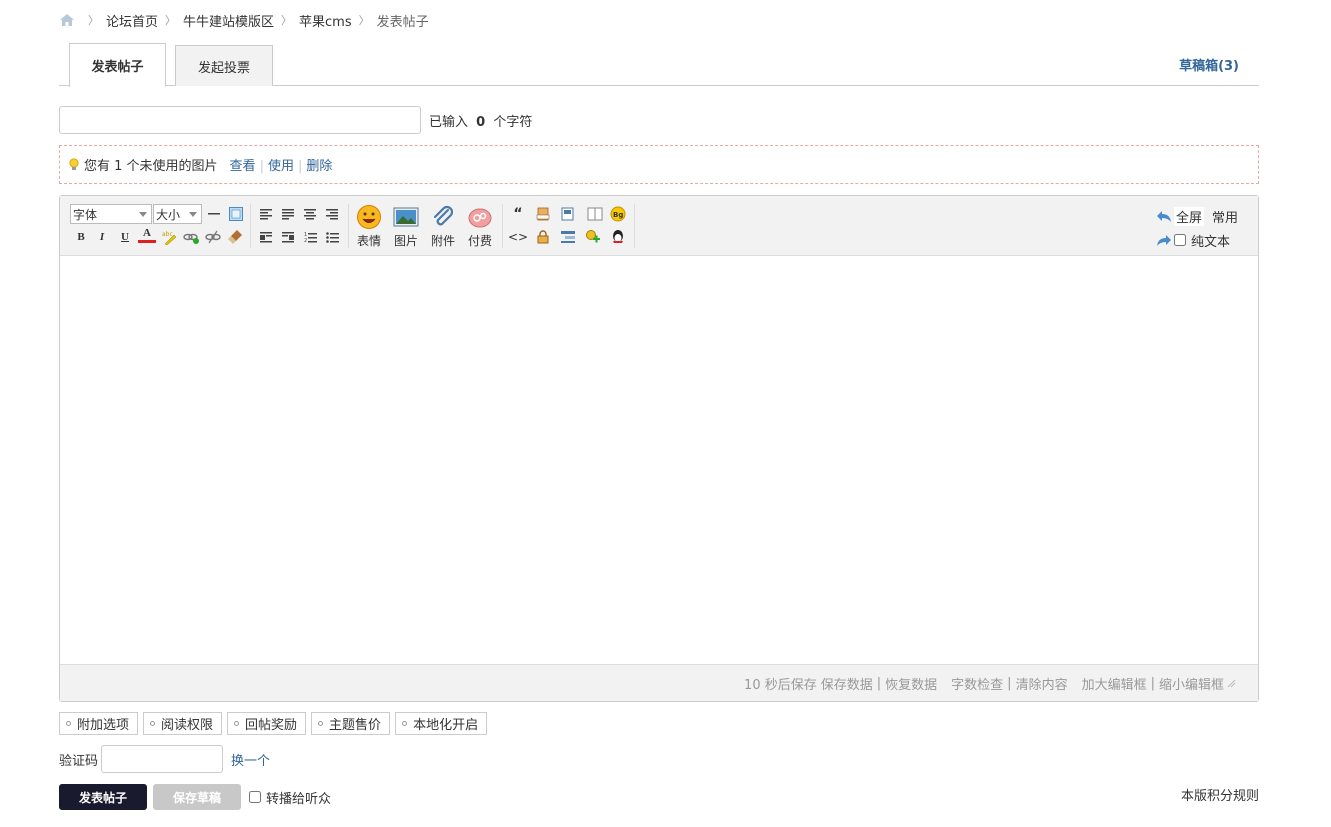  What do you see at coordinates (1179, 240) in the screenshot?
I see `plain-text-checkbox` at bounding box center [1179, 240].